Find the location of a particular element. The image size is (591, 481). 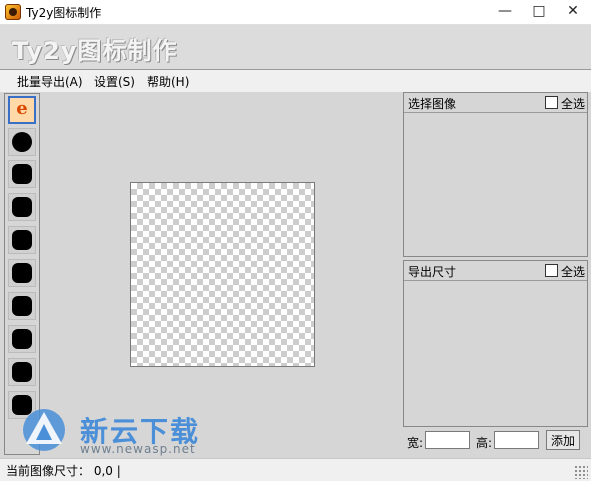

thumbnail-strip: e is located at coordinates (22, 274).